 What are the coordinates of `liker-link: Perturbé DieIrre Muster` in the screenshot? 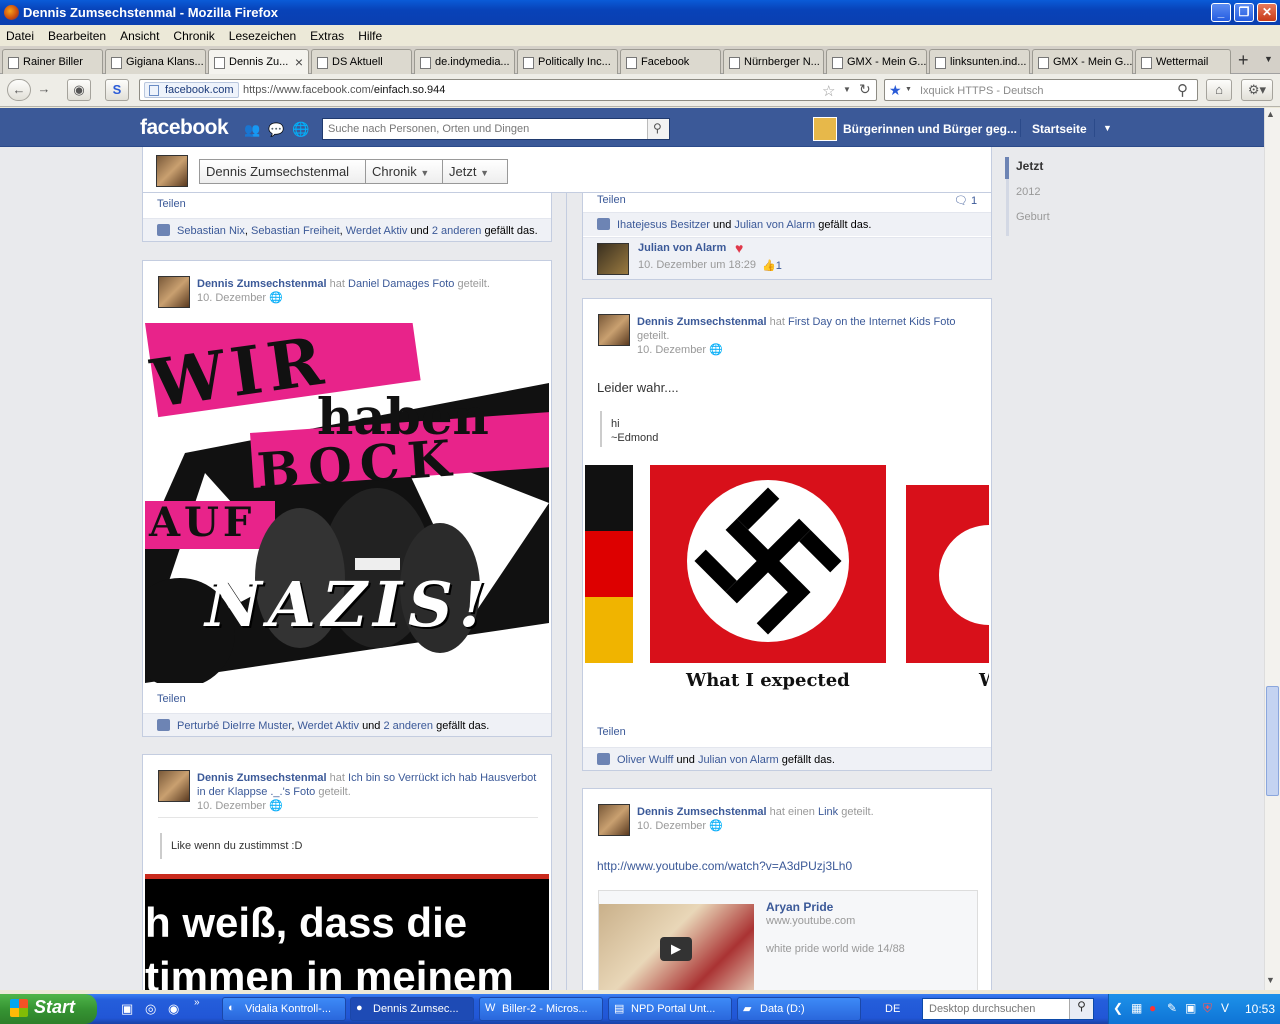 It's located at (234, 726).